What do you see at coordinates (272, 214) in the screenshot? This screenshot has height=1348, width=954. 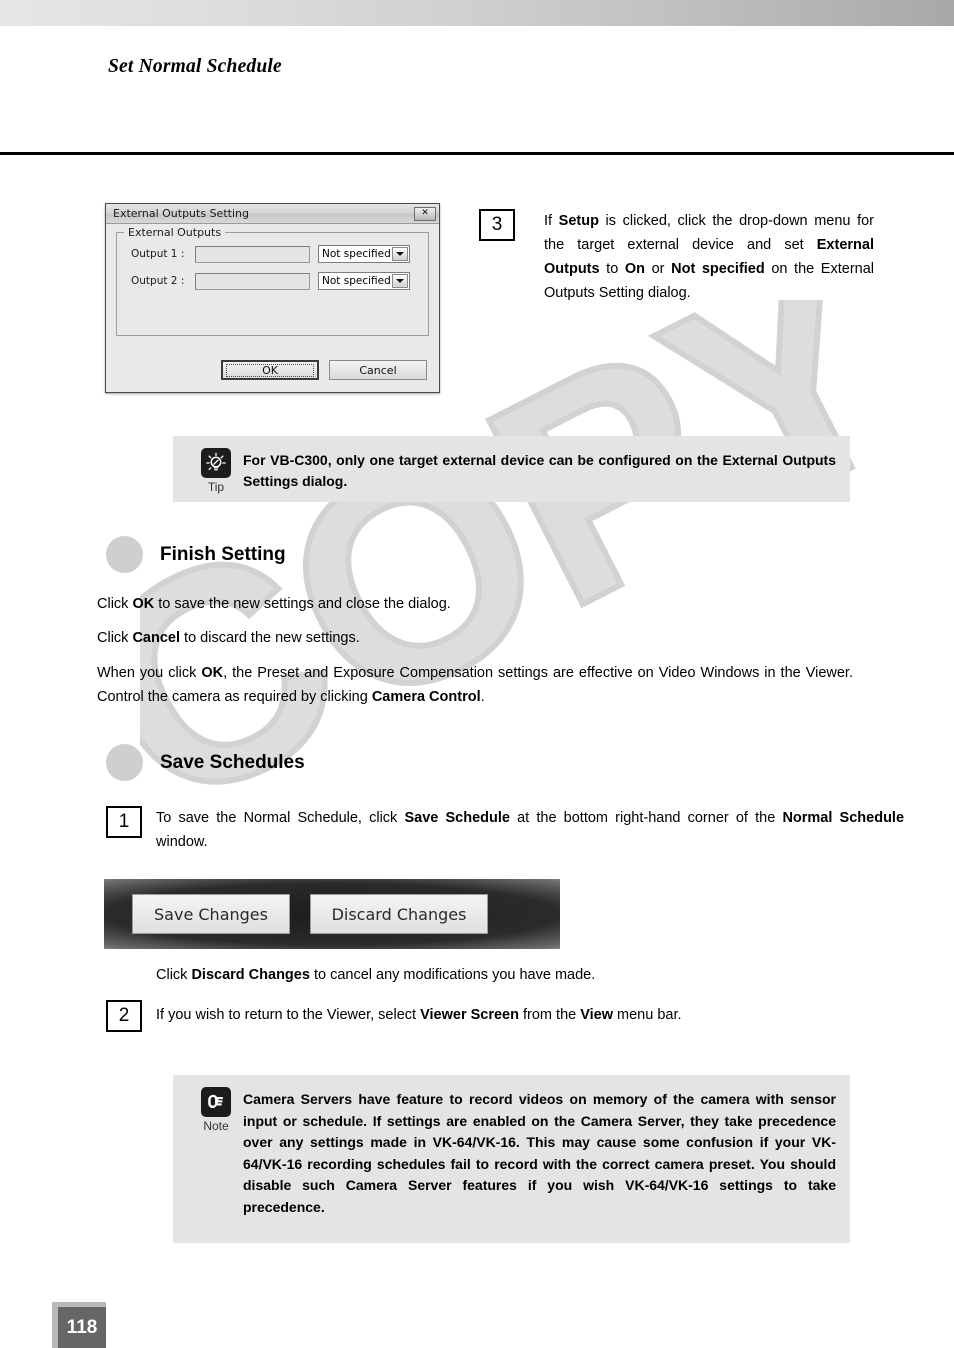 I see `dialog-titlebar: External Outputs Setting ✕` at bounding box center [272, 214].